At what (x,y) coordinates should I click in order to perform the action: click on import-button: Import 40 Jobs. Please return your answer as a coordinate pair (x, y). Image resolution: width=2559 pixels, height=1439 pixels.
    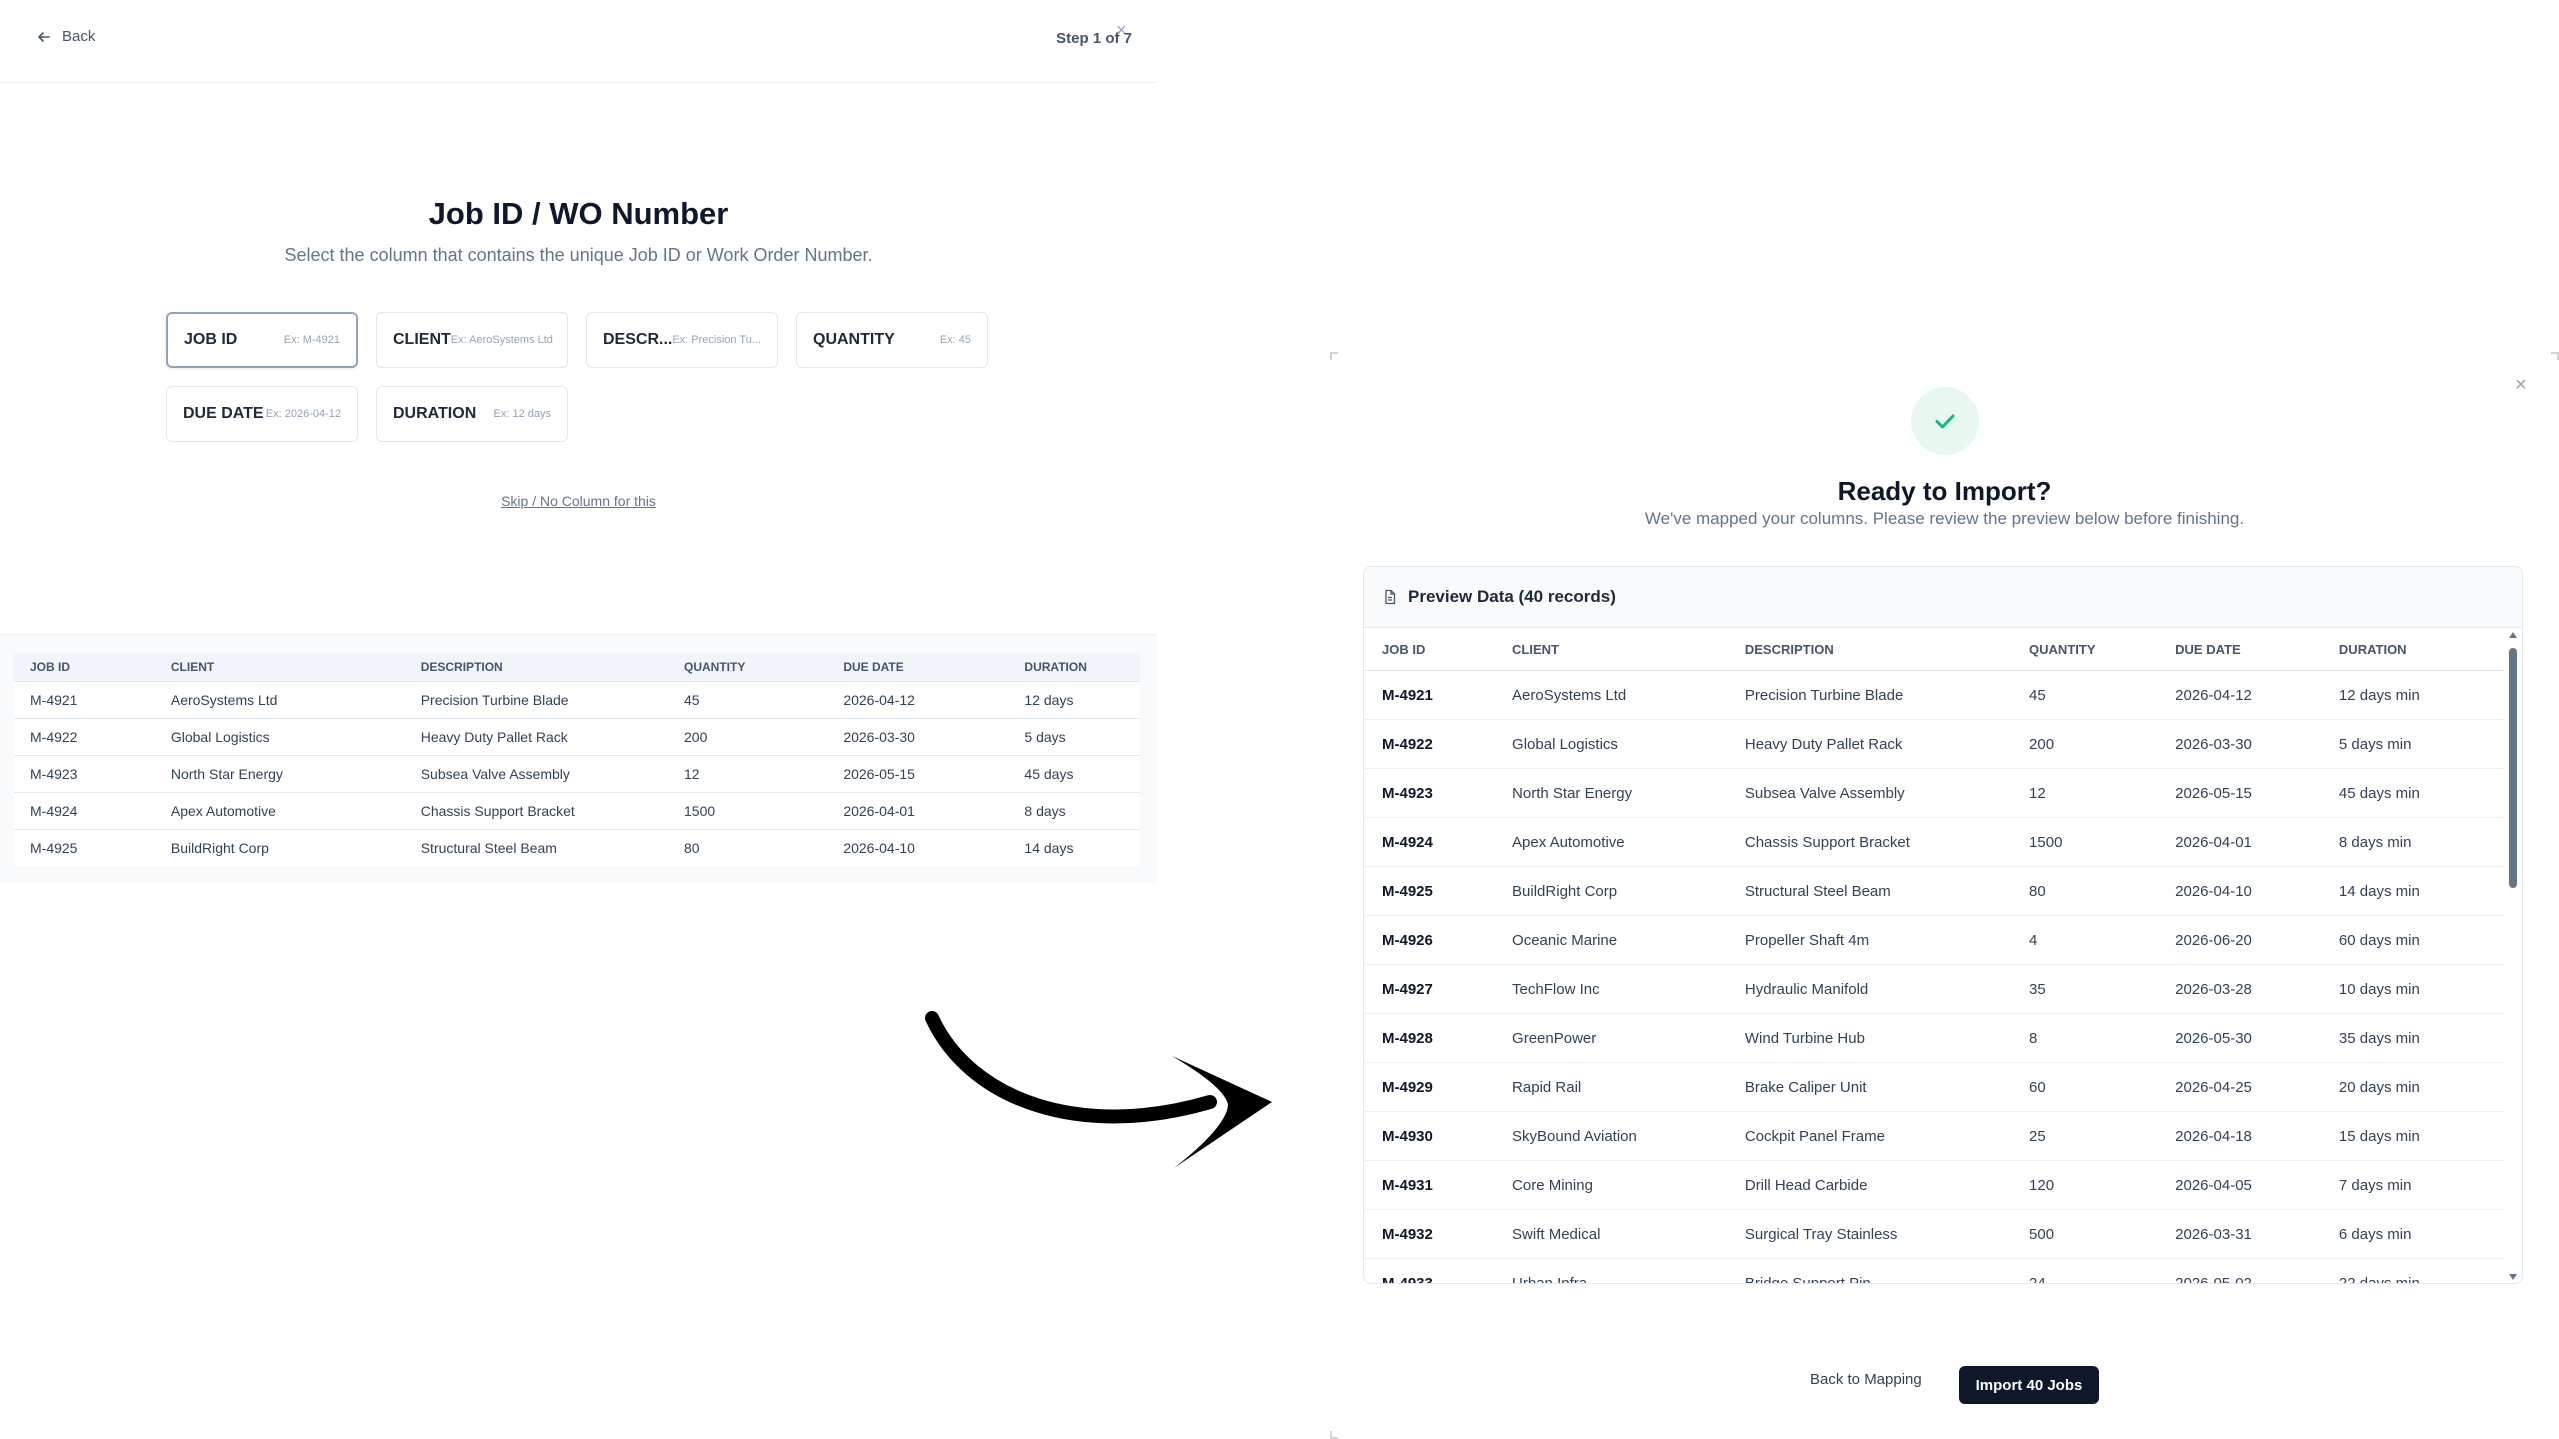
    Looking at the image, I should click on (2029, 1385).